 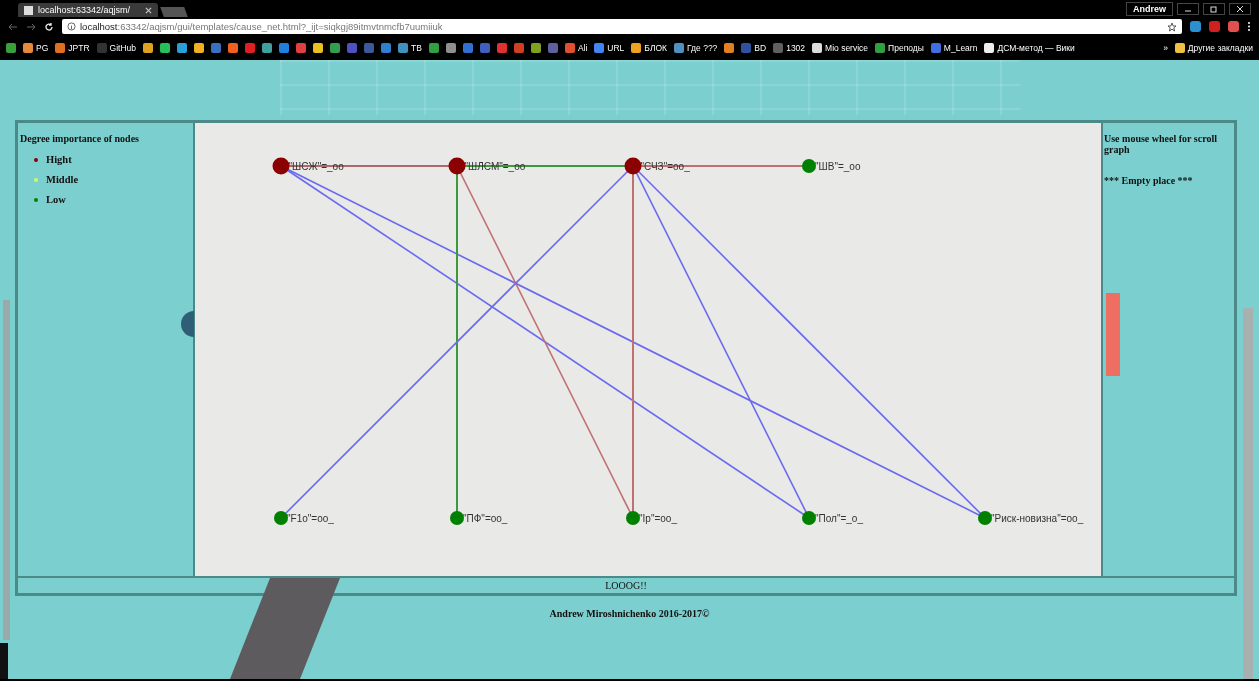 I want to click on bookmark: GitHub, so click(x=116, y=48).